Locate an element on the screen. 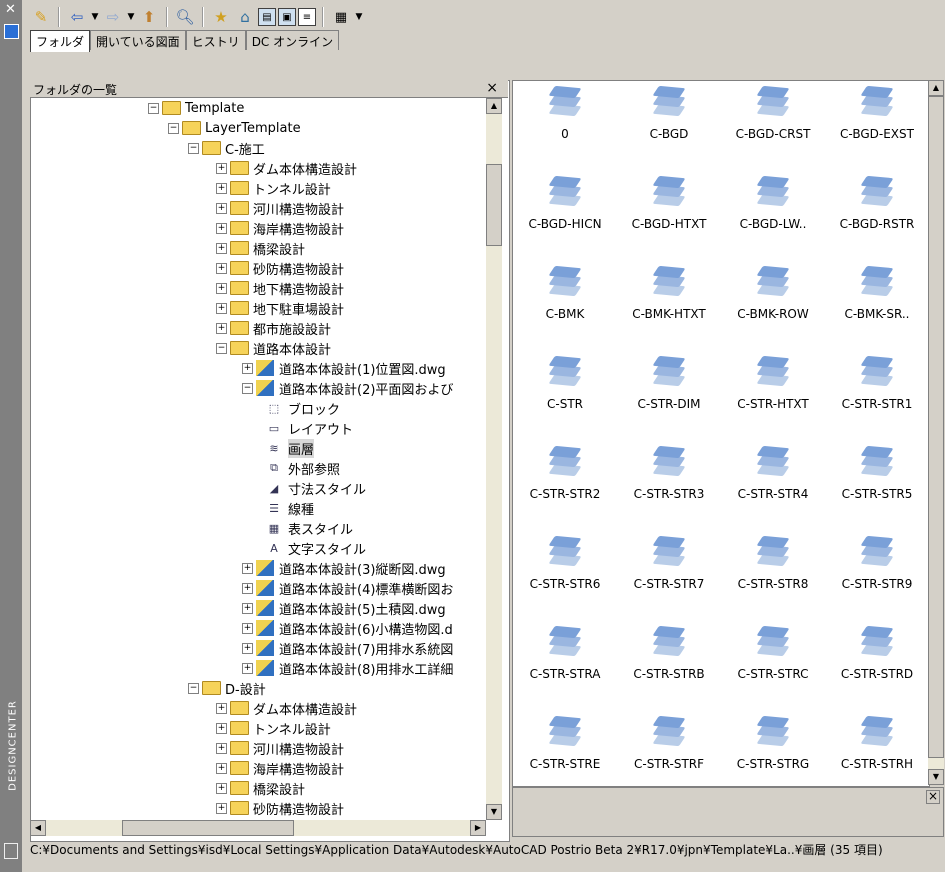  layer-item: C-STR-STR2 is located at coordinates (565, 489).